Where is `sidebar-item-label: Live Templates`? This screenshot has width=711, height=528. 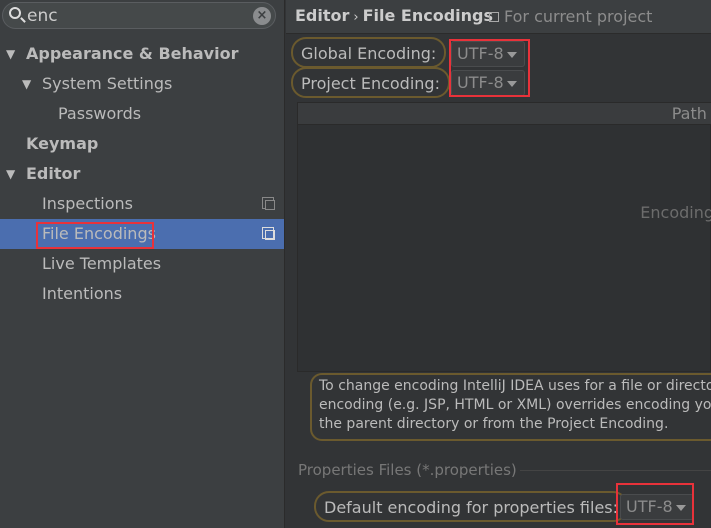
sidebar-item-label: Live Templates is located at coordinates (102, 263).